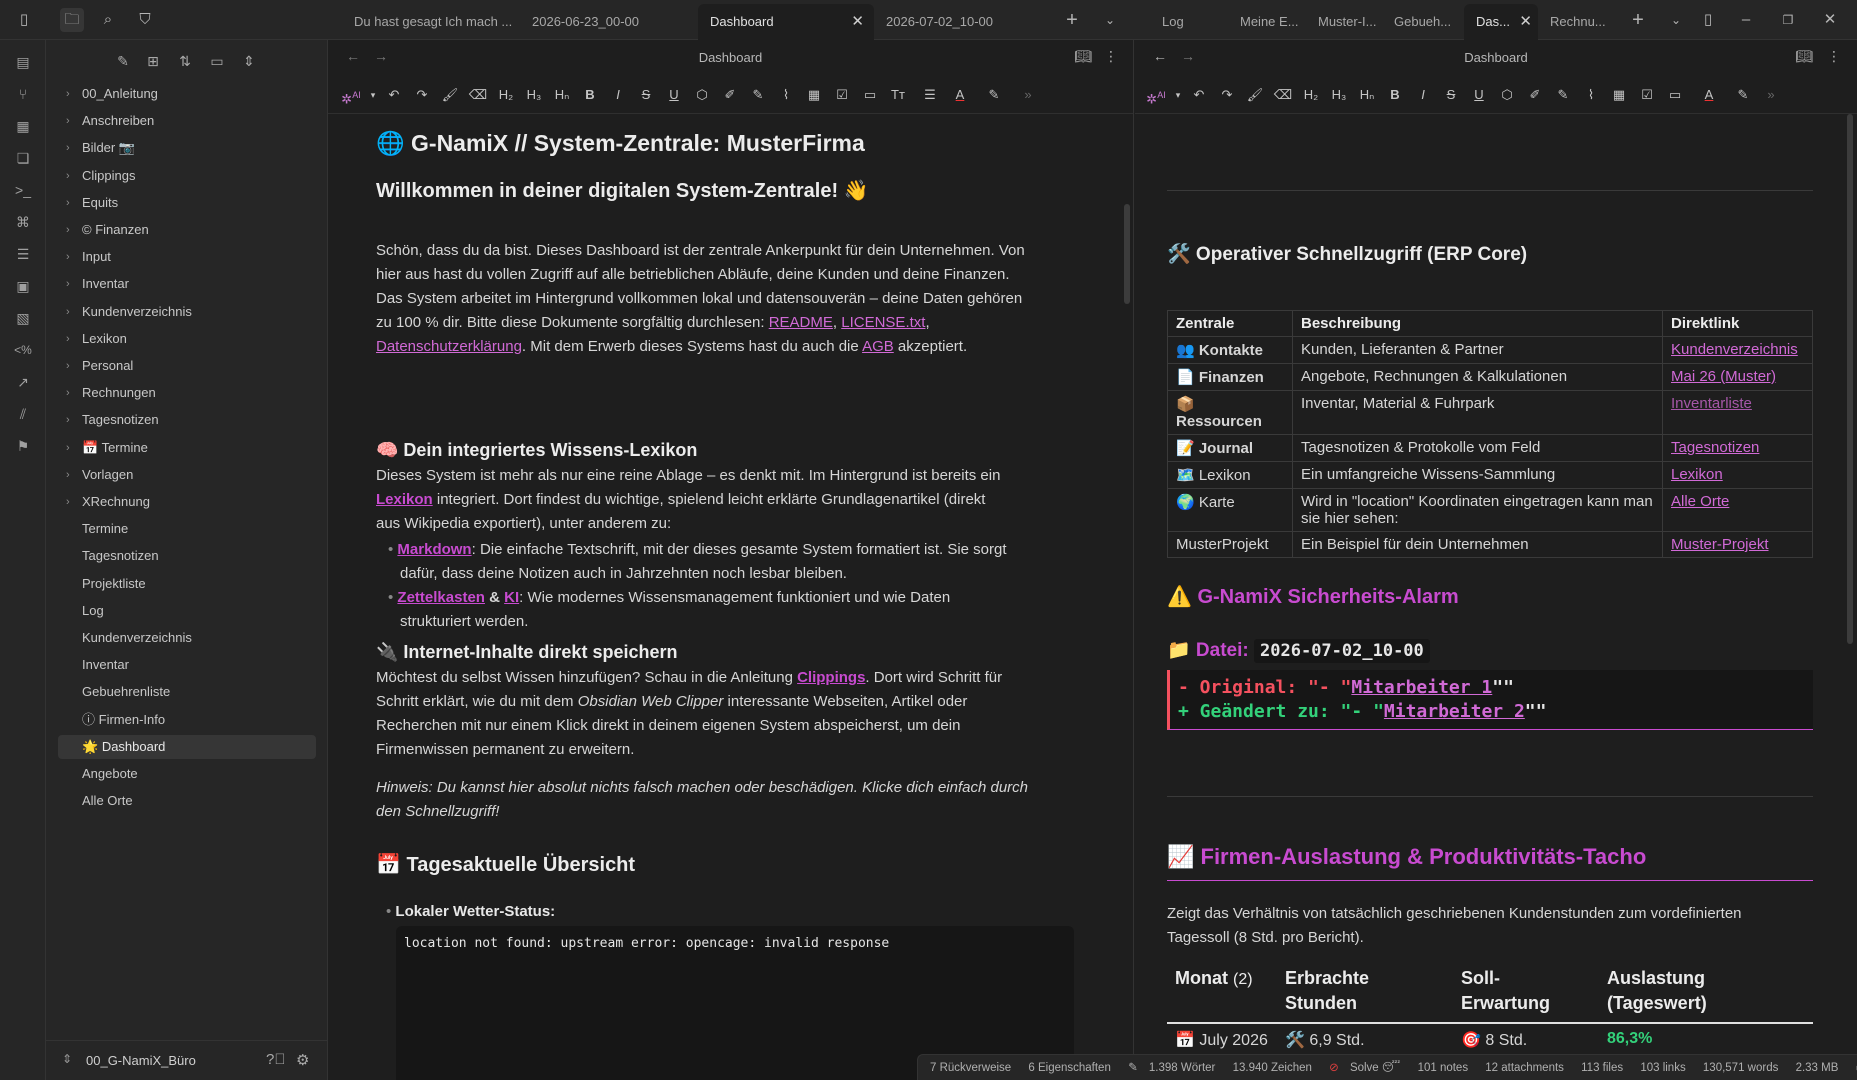  What do you see at coordinates (1375, 1068) in the screenshot?
I see `solve-status: Solve 😴` at bounding box center [1375, 1068].